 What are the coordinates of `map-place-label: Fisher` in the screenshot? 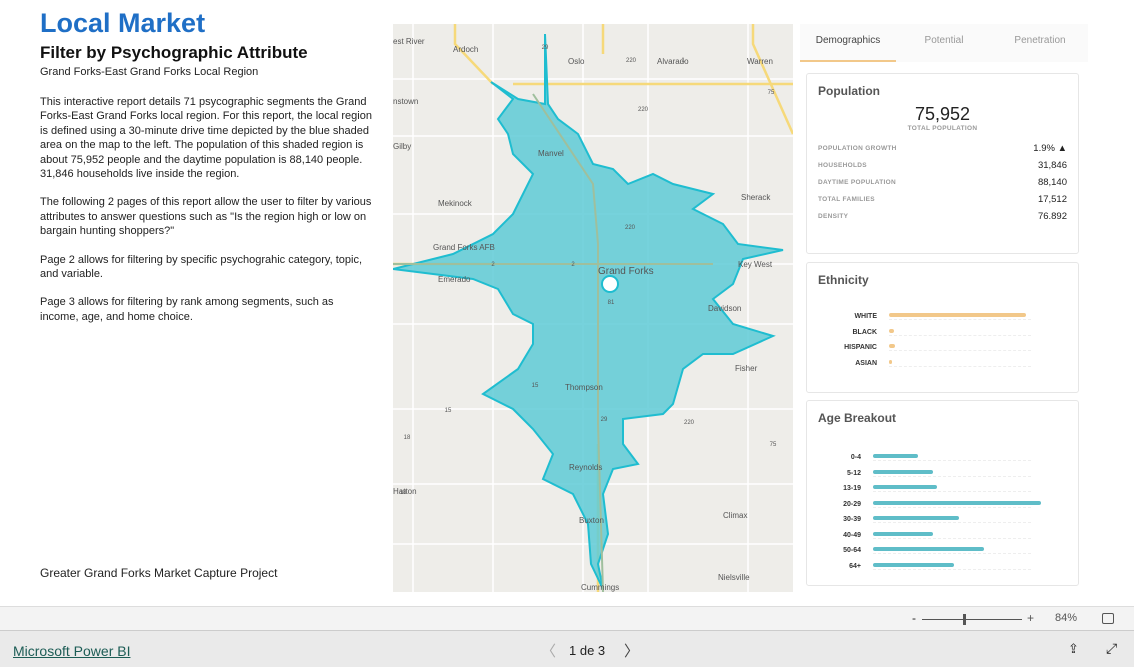 It's located at (746, 368).